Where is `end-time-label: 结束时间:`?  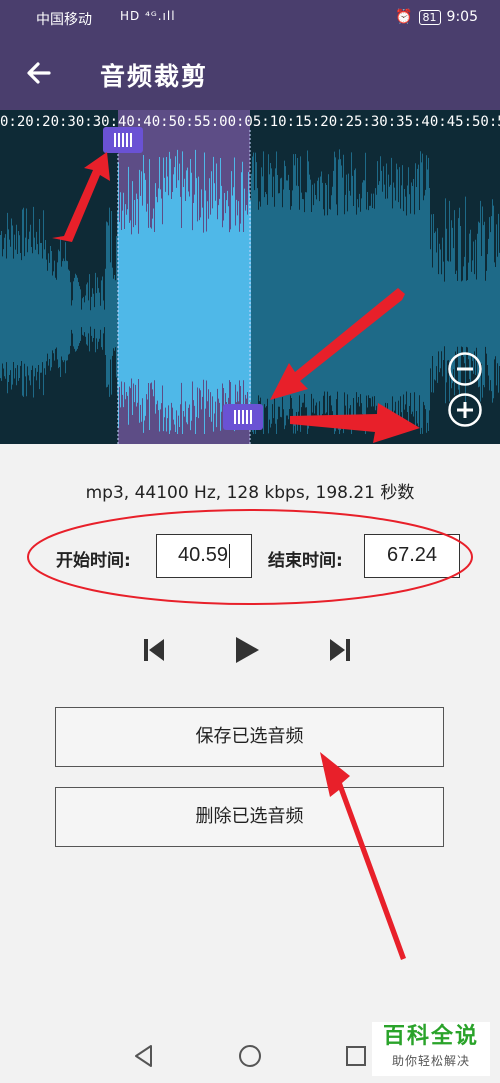
end-time-label: 结束时间: is located at coordinates (305, 561).